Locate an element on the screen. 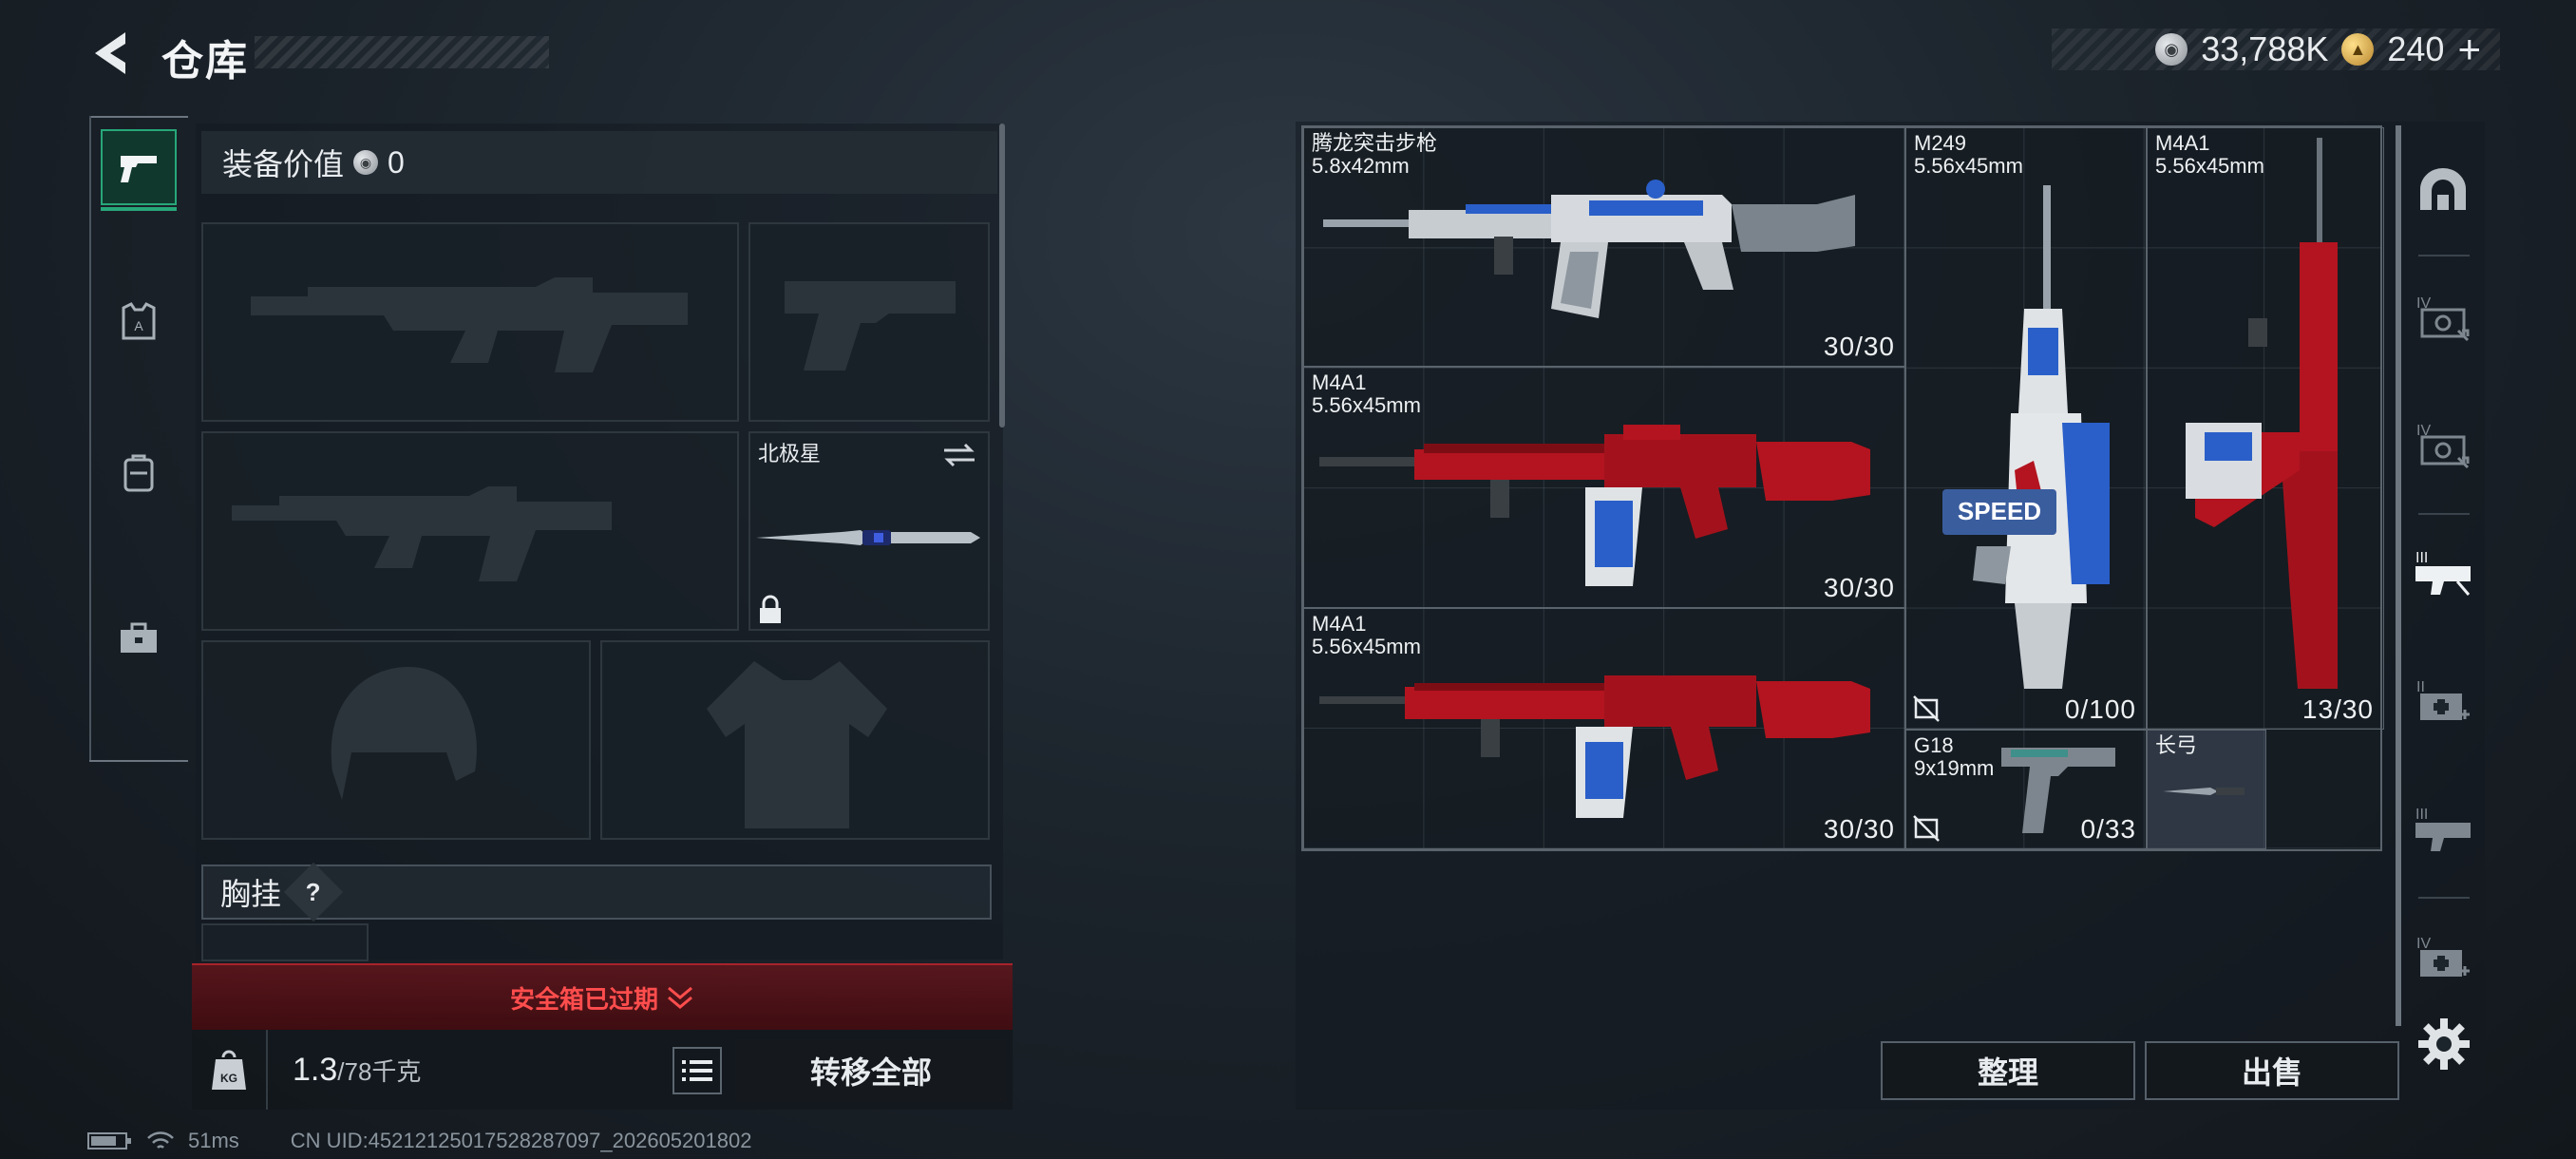 The height and width of the screenshot is (1159, 2576). help-icon: ? is located at coordinates (313, 892).